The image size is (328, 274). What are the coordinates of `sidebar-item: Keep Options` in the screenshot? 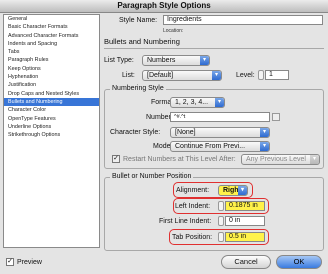 It's located at (51, 69).